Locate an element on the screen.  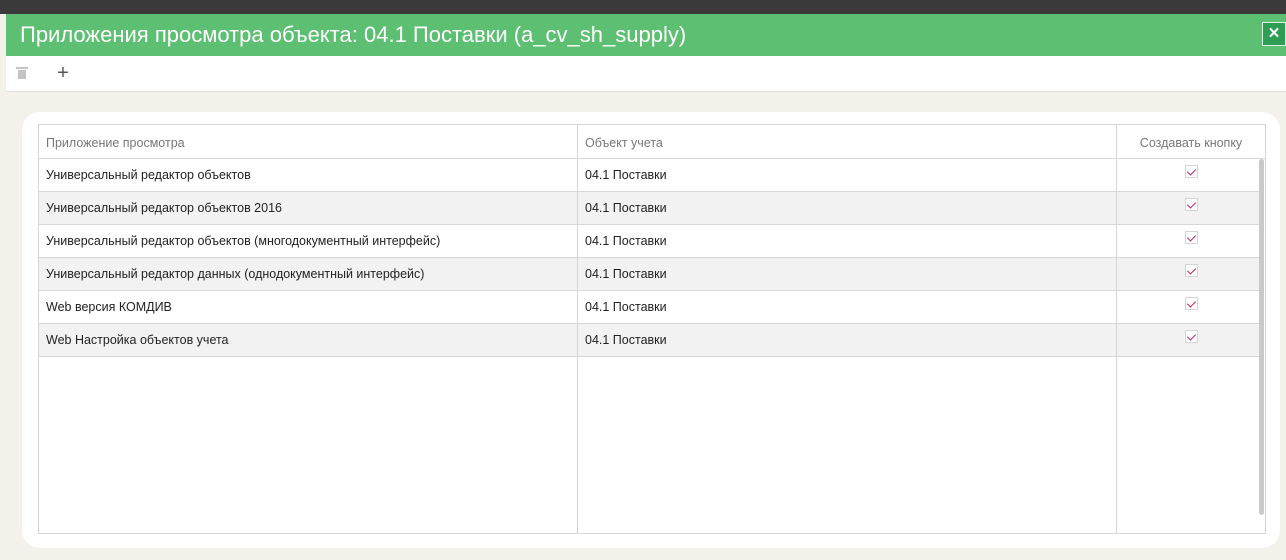
close-icon: ✕ is located at coordinates (1274, 34).